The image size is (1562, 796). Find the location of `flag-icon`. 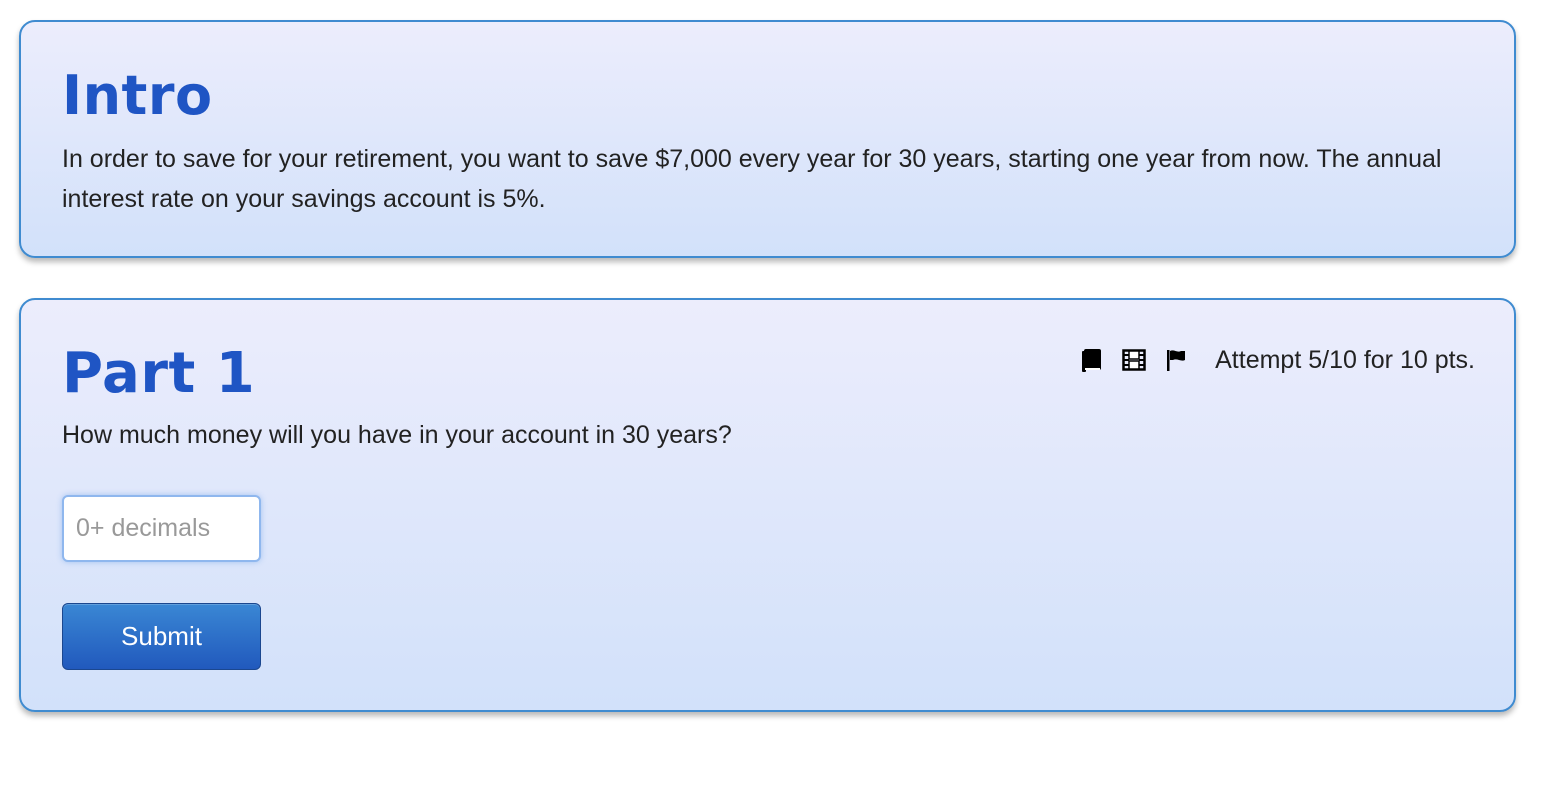

flag-icon is located at coordinates (1176, 360).